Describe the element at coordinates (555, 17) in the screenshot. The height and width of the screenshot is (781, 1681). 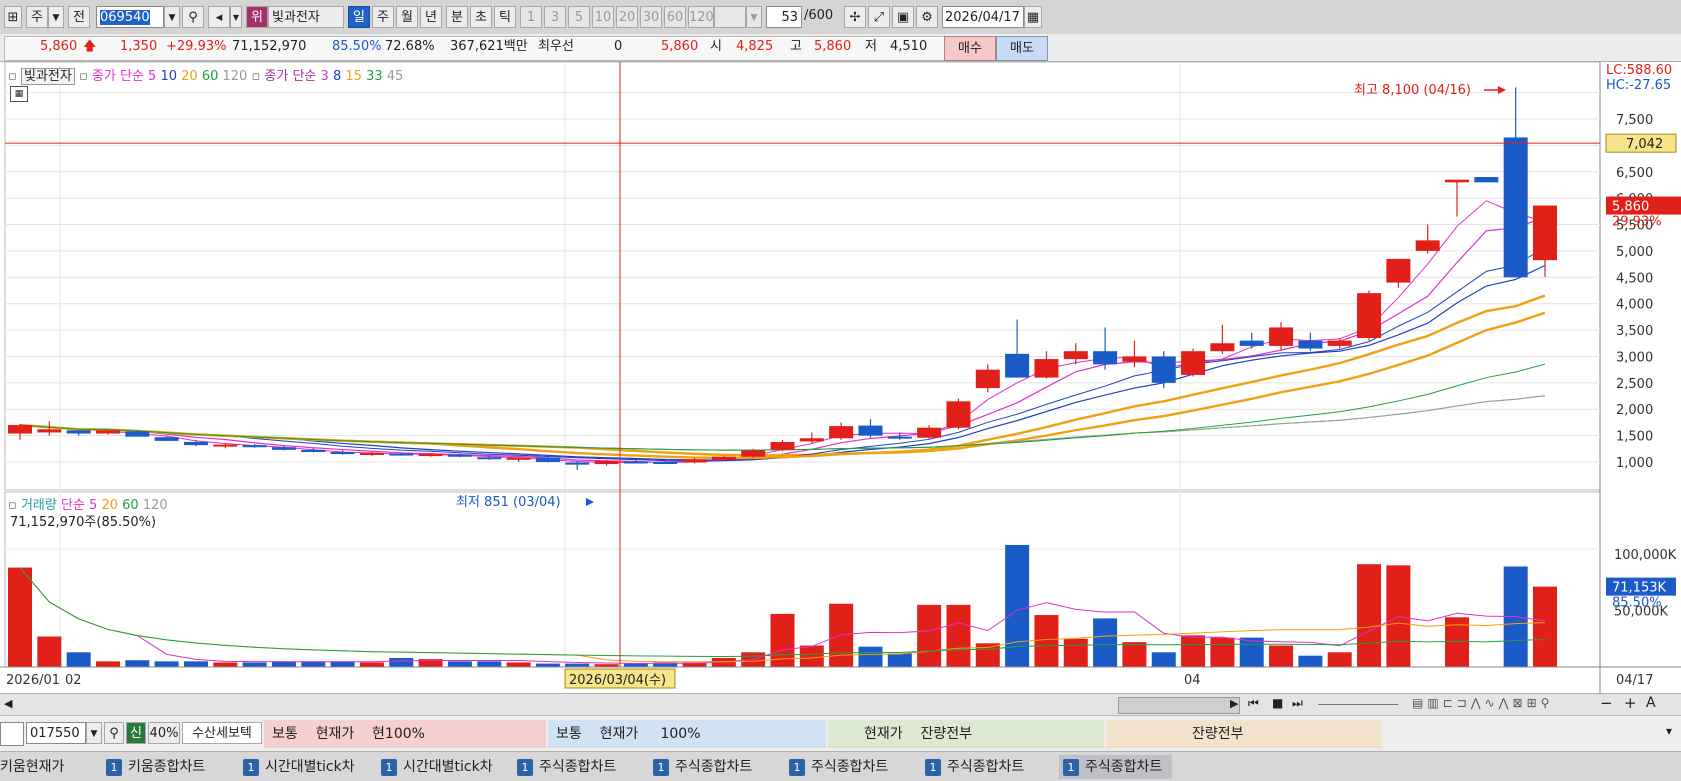
I see `minute-3: 3` at that location.